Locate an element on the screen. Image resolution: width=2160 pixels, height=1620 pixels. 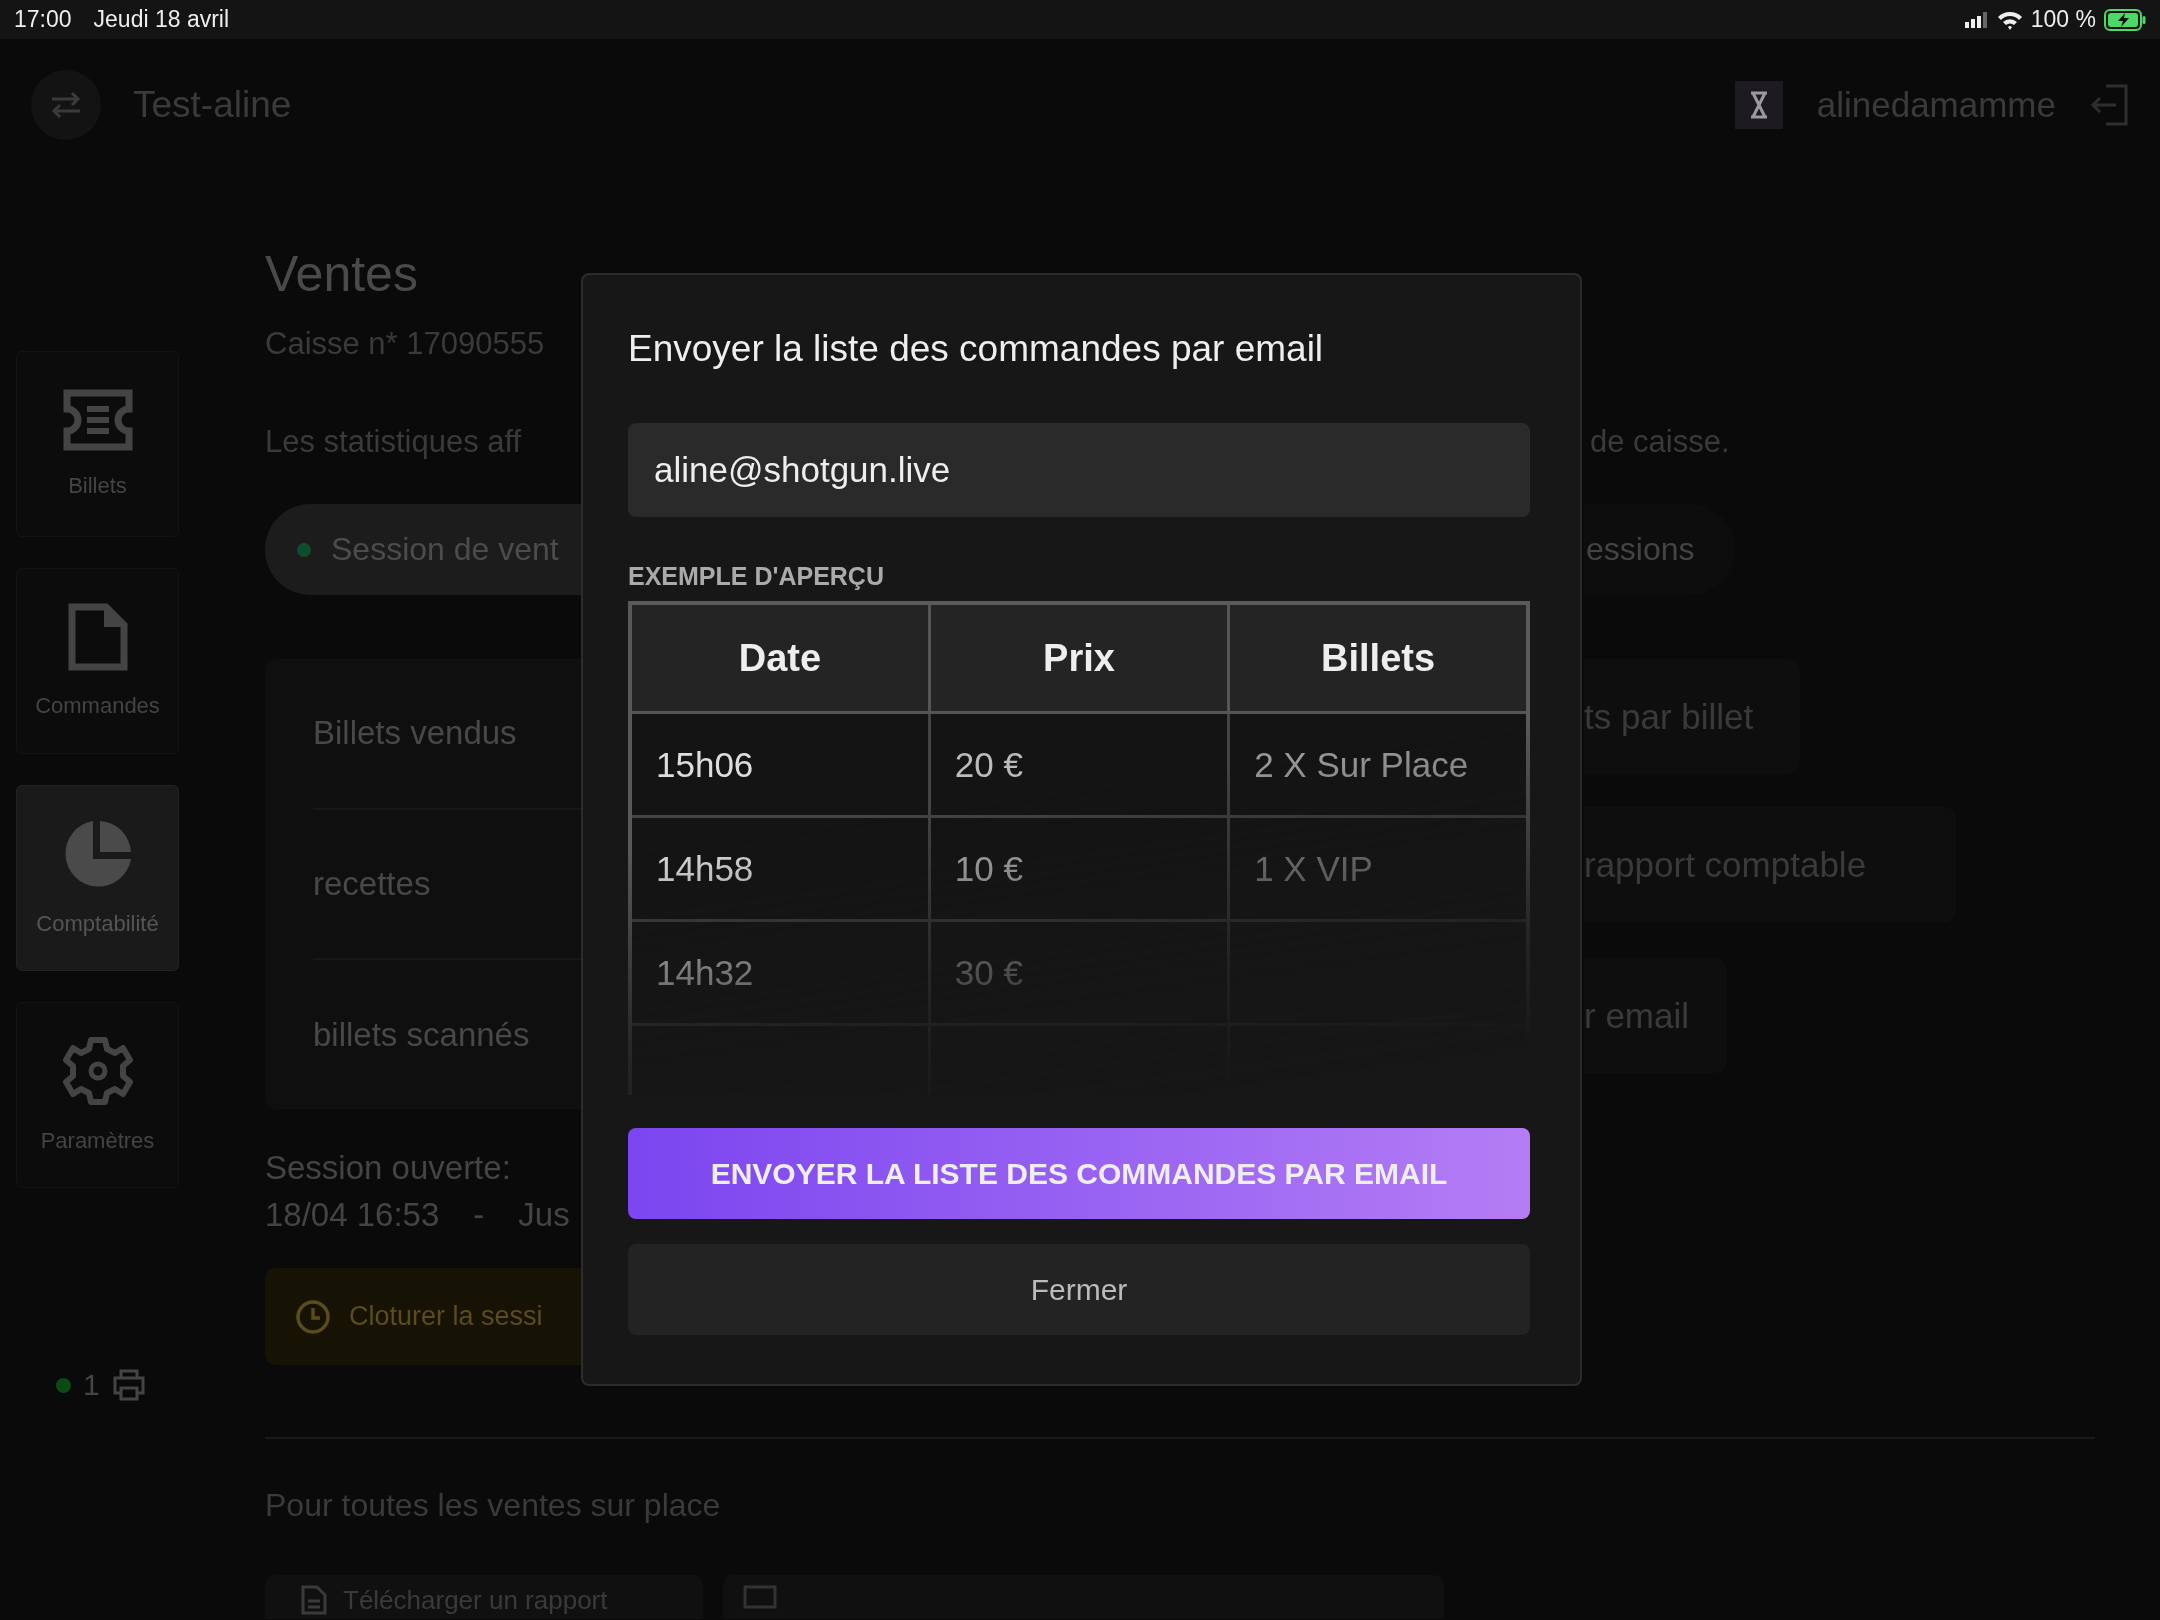
sidebar-item: Billets is located at coordinates (97, 444).